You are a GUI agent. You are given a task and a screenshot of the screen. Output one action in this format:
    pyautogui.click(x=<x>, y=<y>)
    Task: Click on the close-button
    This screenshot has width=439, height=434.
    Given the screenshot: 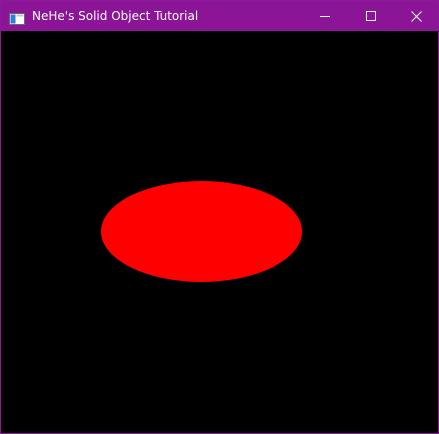 What is the action you would take?
    pyautogui.click(x=416, y=16)
    